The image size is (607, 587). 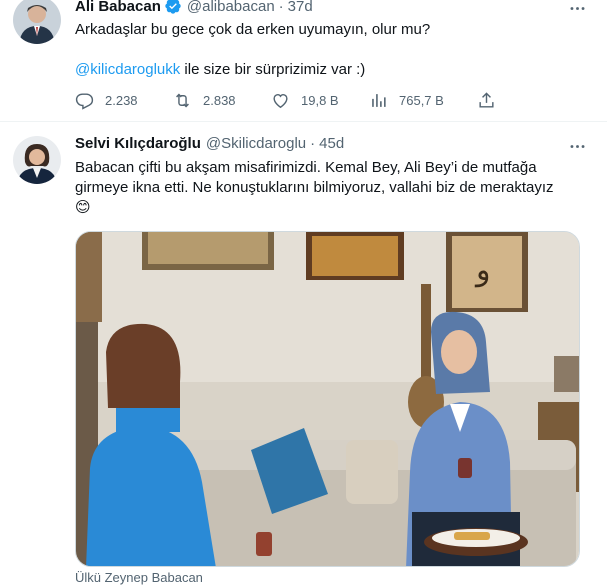 I want to click on author-handle: @alibabacan, so click(x=231, y=7).